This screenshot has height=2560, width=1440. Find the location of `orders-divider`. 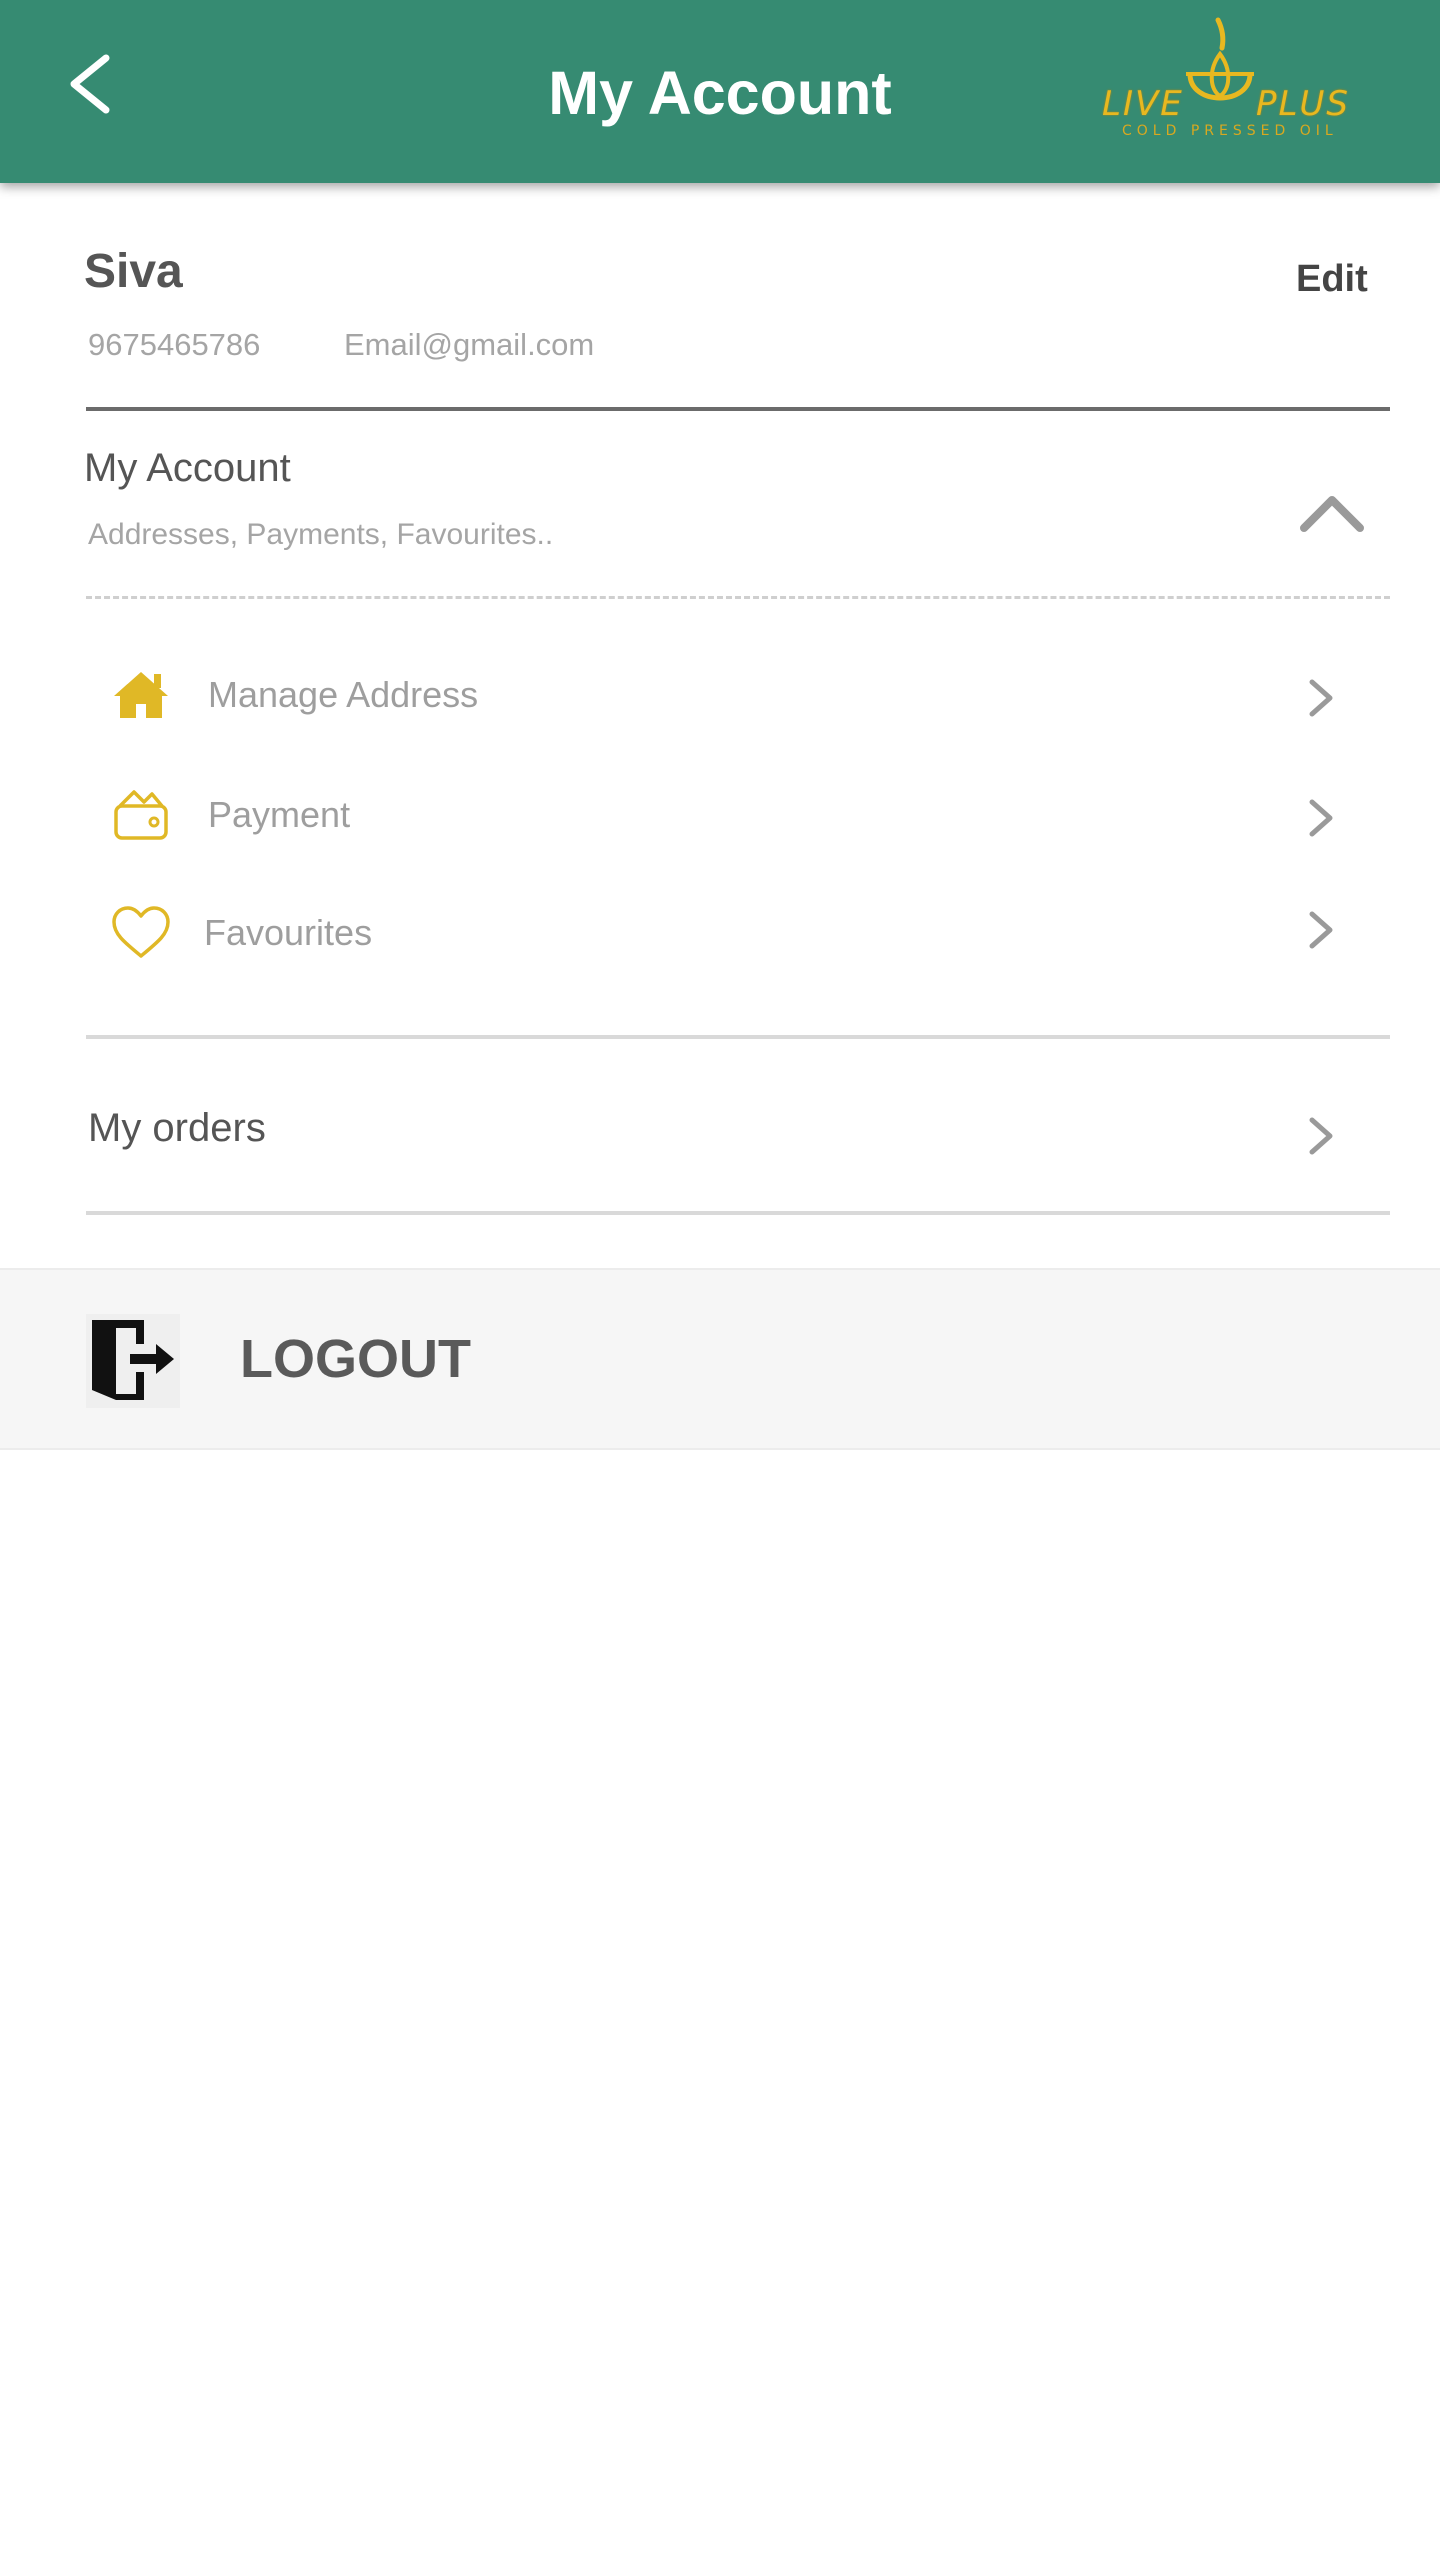

orders-divider is located at coordinates (738, 1213).